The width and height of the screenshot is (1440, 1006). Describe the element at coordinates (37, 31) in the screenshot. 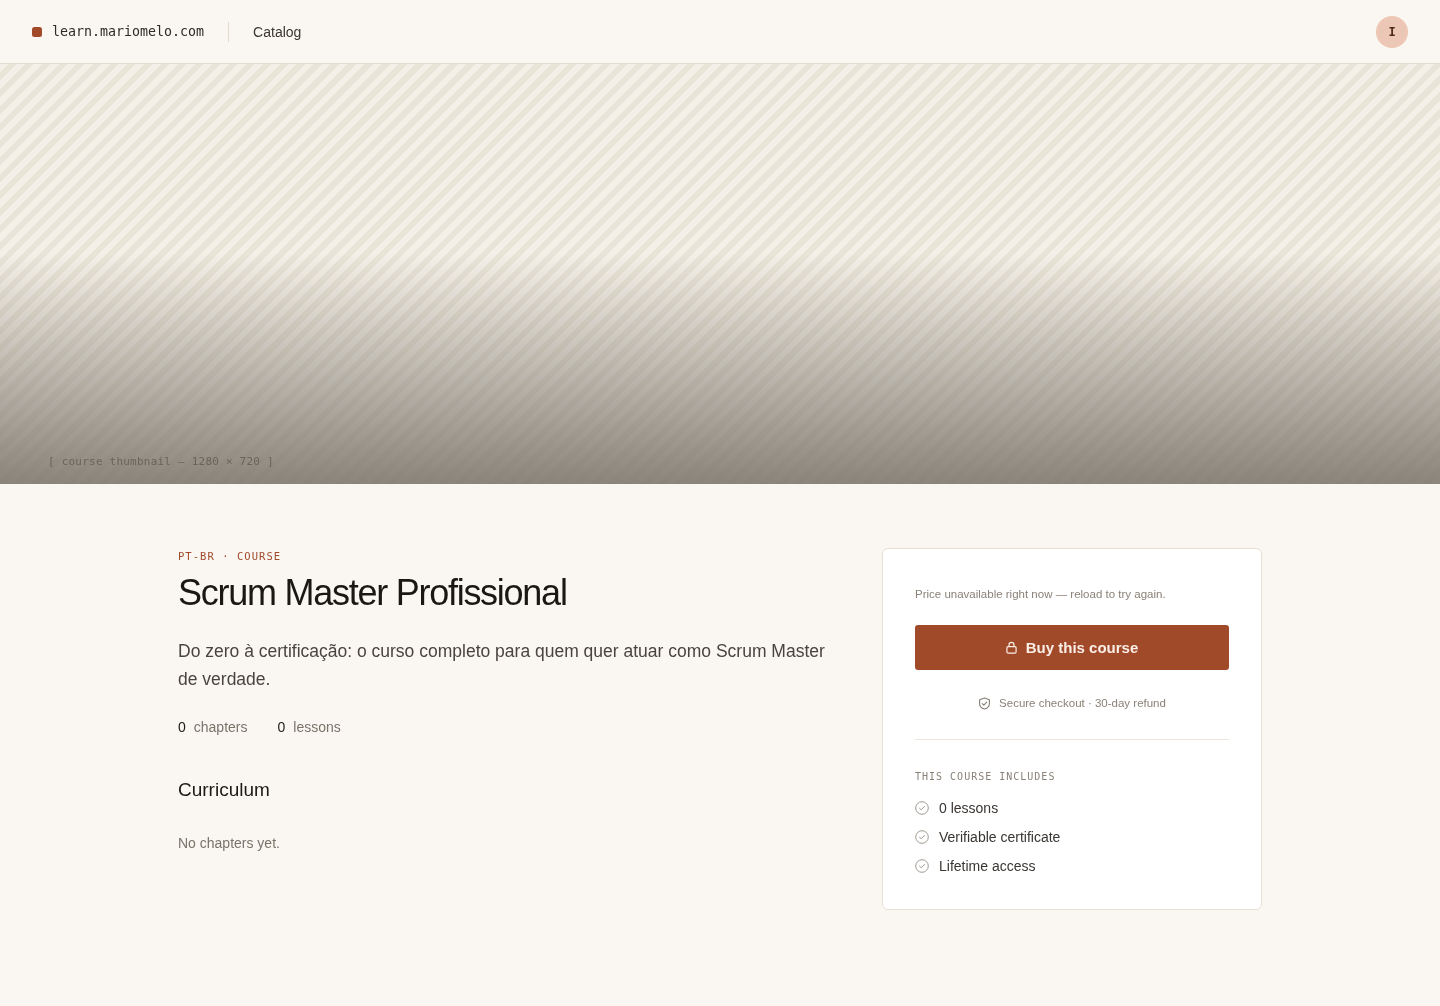

I see `logo-icon` at that location.